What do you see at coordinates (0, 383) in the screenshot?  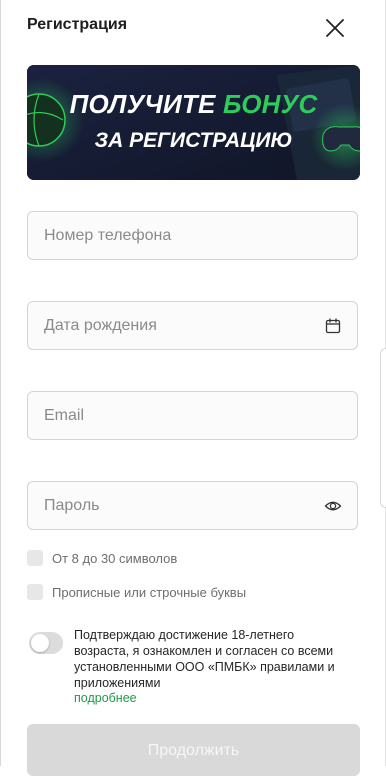 I see `frame-border` at bounding box center [0, 383].